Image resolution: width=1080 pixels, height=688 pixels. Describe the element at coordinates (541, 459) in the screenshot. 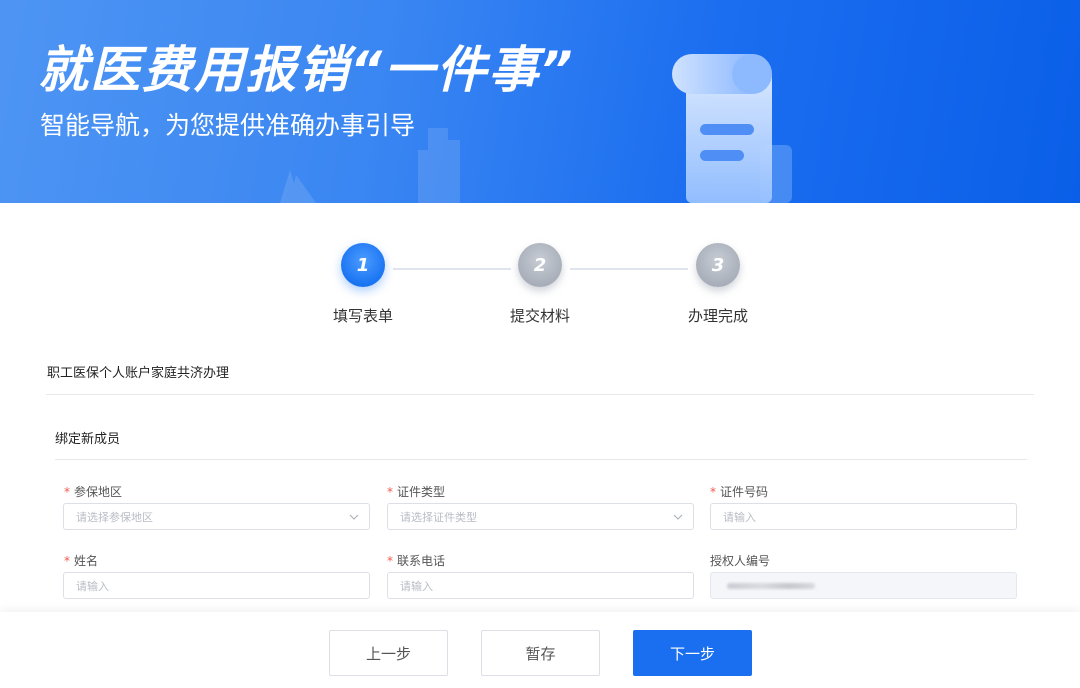

I see `section-divider` at that location.